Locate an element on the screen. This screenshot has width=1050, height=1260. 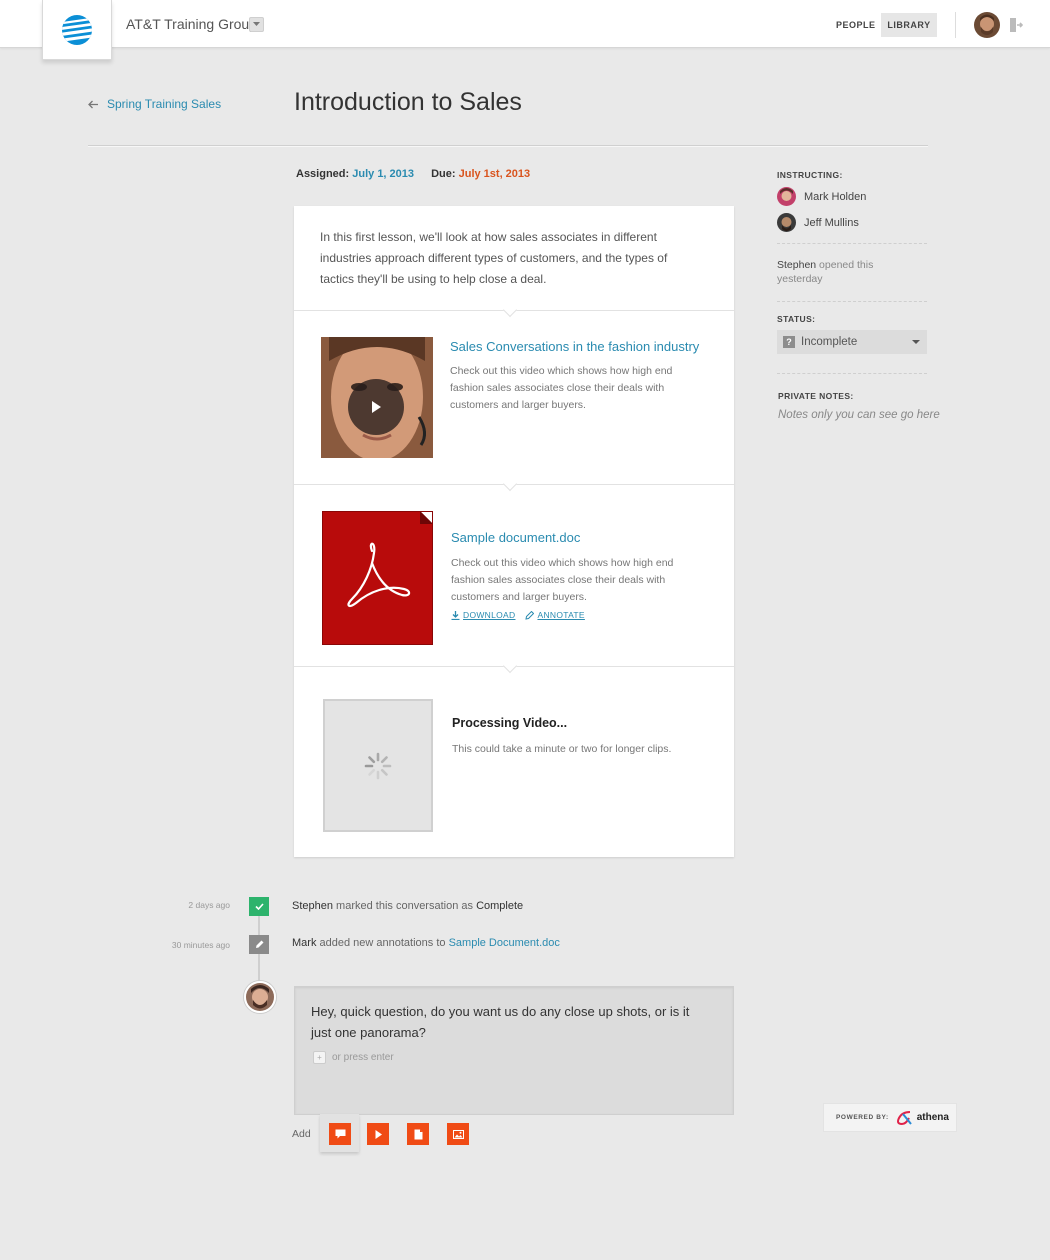
activity-actor: Stephen is located at coordinates (797, 265).